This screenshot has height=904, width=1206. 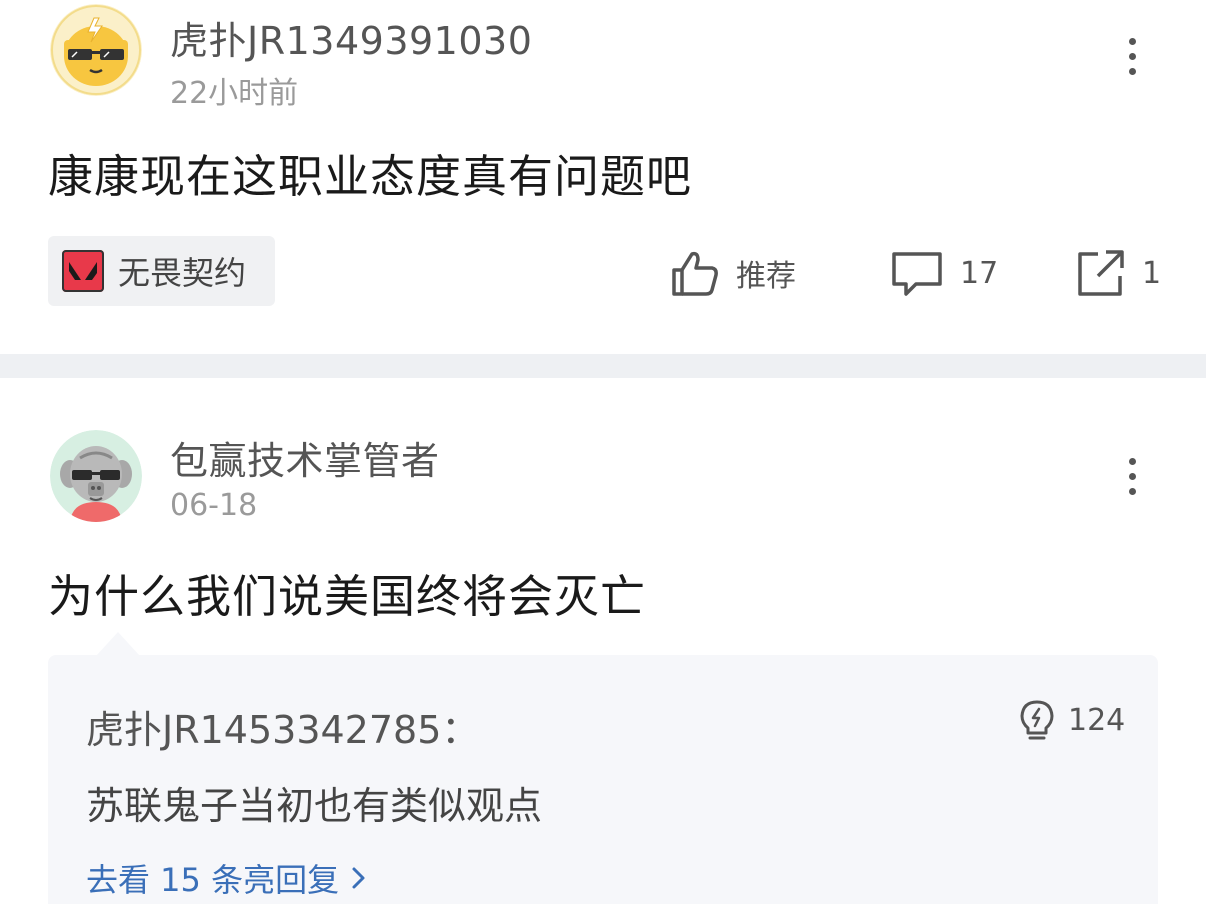 What do you see at coordinates (979, 273) in the screenshot?
I see `comment-count: 17` at bounding box center [979, 273].